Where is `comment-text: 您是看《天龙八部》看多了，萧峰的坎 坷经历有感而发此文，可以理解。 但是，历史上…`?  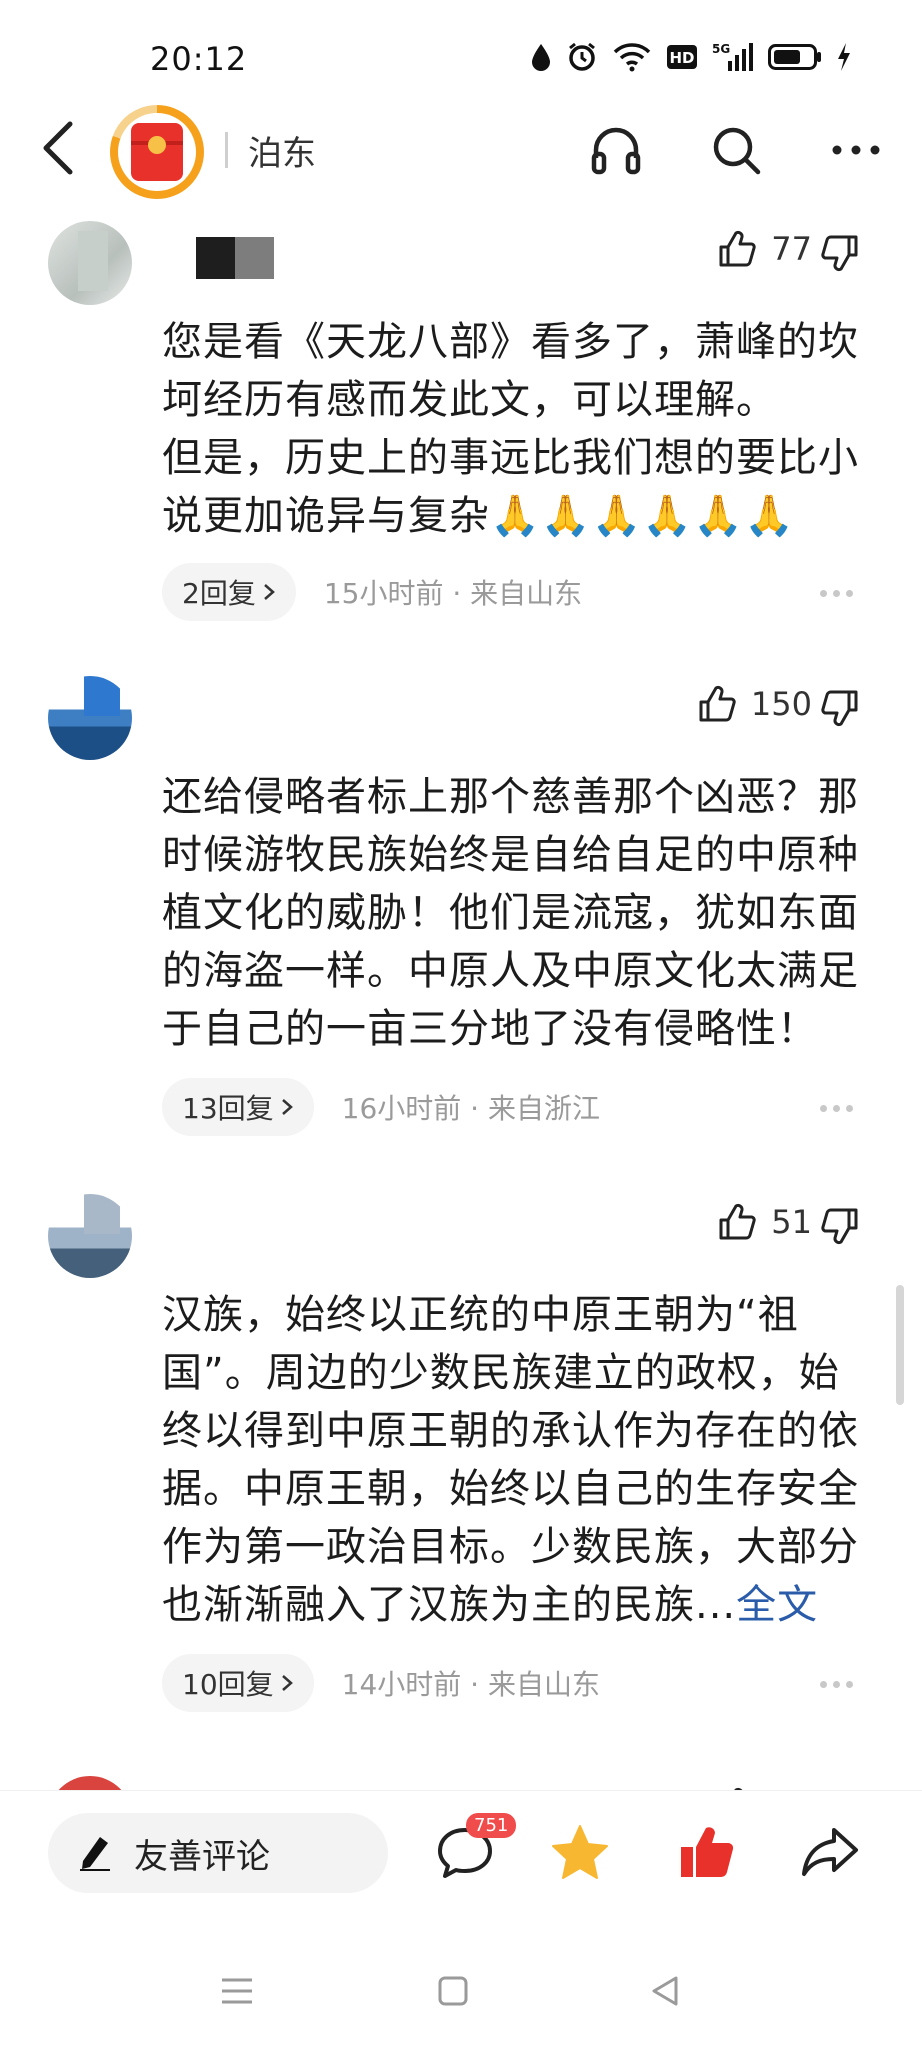 comment-text: 您是看《天龙八部》看多了，萧峰的坎 坷经历有感而发此文，可以理解。 但是，历史上… is located at coordinates (512, 429).